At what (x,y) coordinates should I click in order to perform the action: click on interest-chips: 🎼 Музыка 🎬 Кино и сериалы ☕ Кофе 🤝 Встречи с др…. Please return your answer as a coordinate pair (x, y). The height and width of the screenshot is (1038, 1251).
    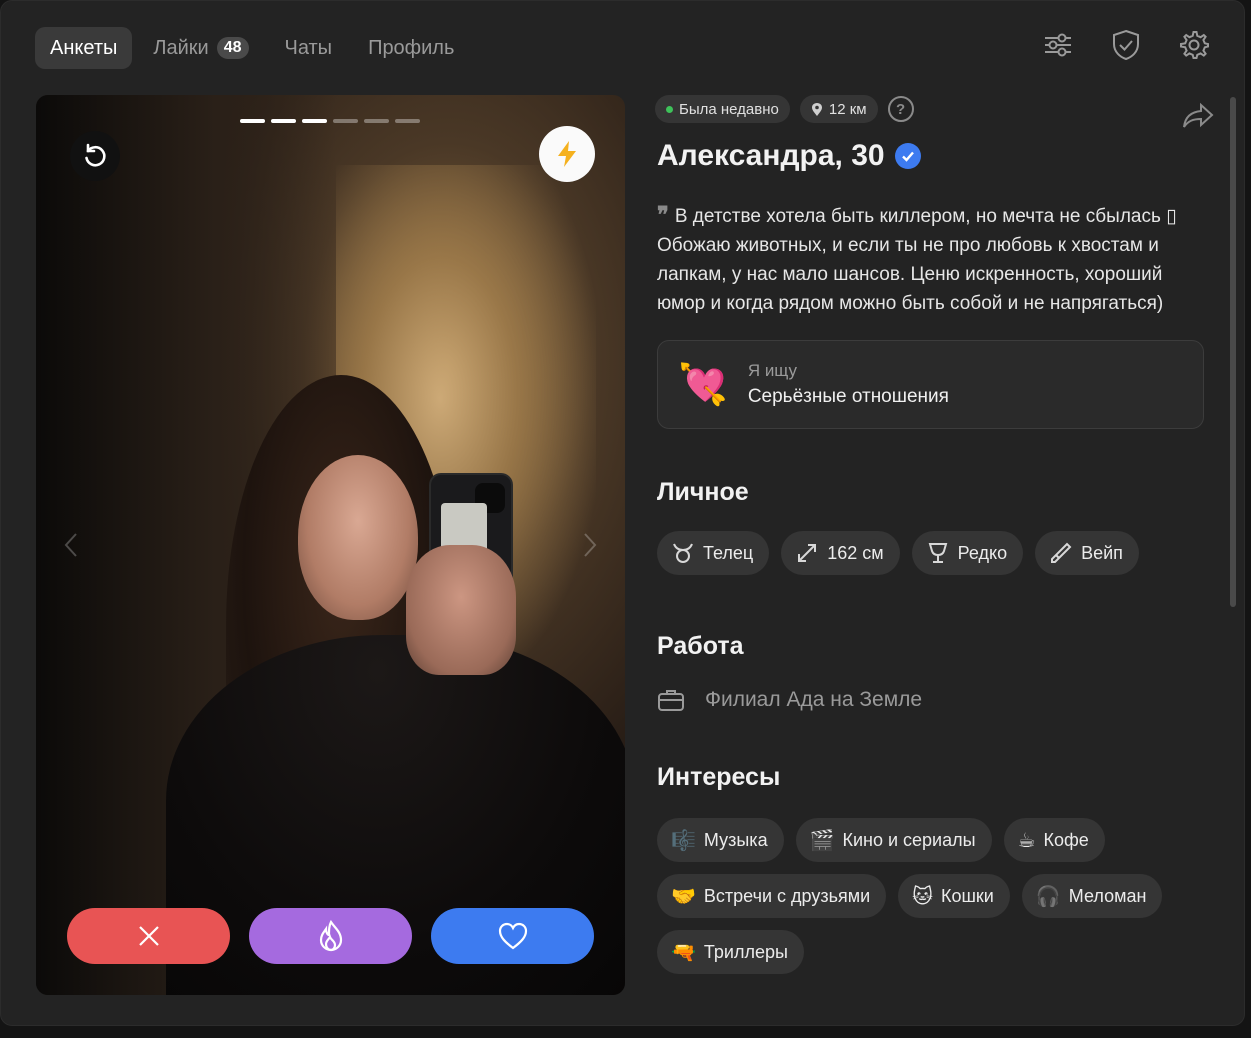
    Looking at the image, I should click on (937, 896).